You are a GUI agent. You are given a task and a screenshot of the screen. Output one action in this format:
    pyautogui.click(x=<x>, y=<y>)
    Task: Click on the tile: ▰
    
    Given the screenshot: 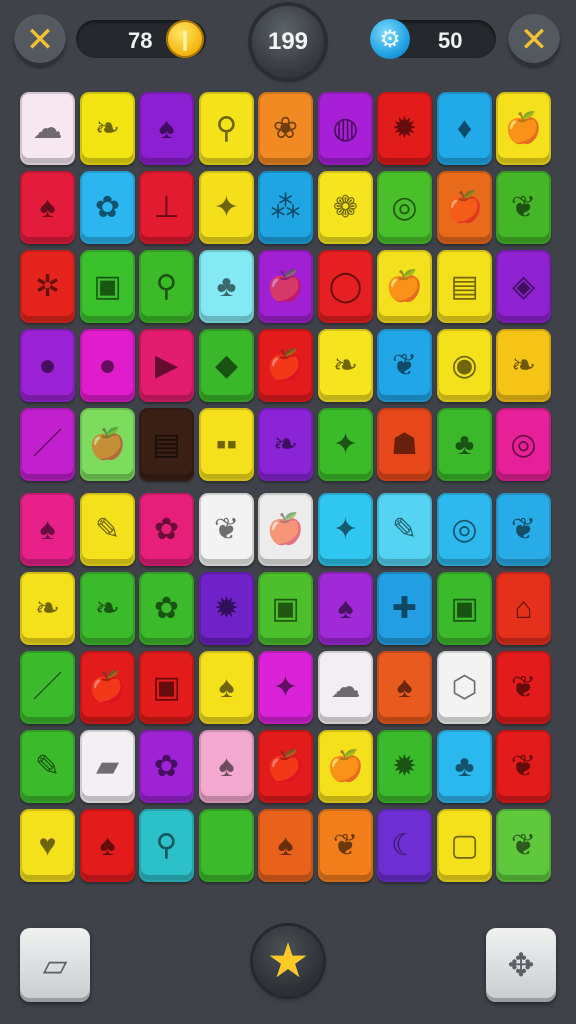 What is the action you would take?
    pyautogui.click(x=107, y=766)
    